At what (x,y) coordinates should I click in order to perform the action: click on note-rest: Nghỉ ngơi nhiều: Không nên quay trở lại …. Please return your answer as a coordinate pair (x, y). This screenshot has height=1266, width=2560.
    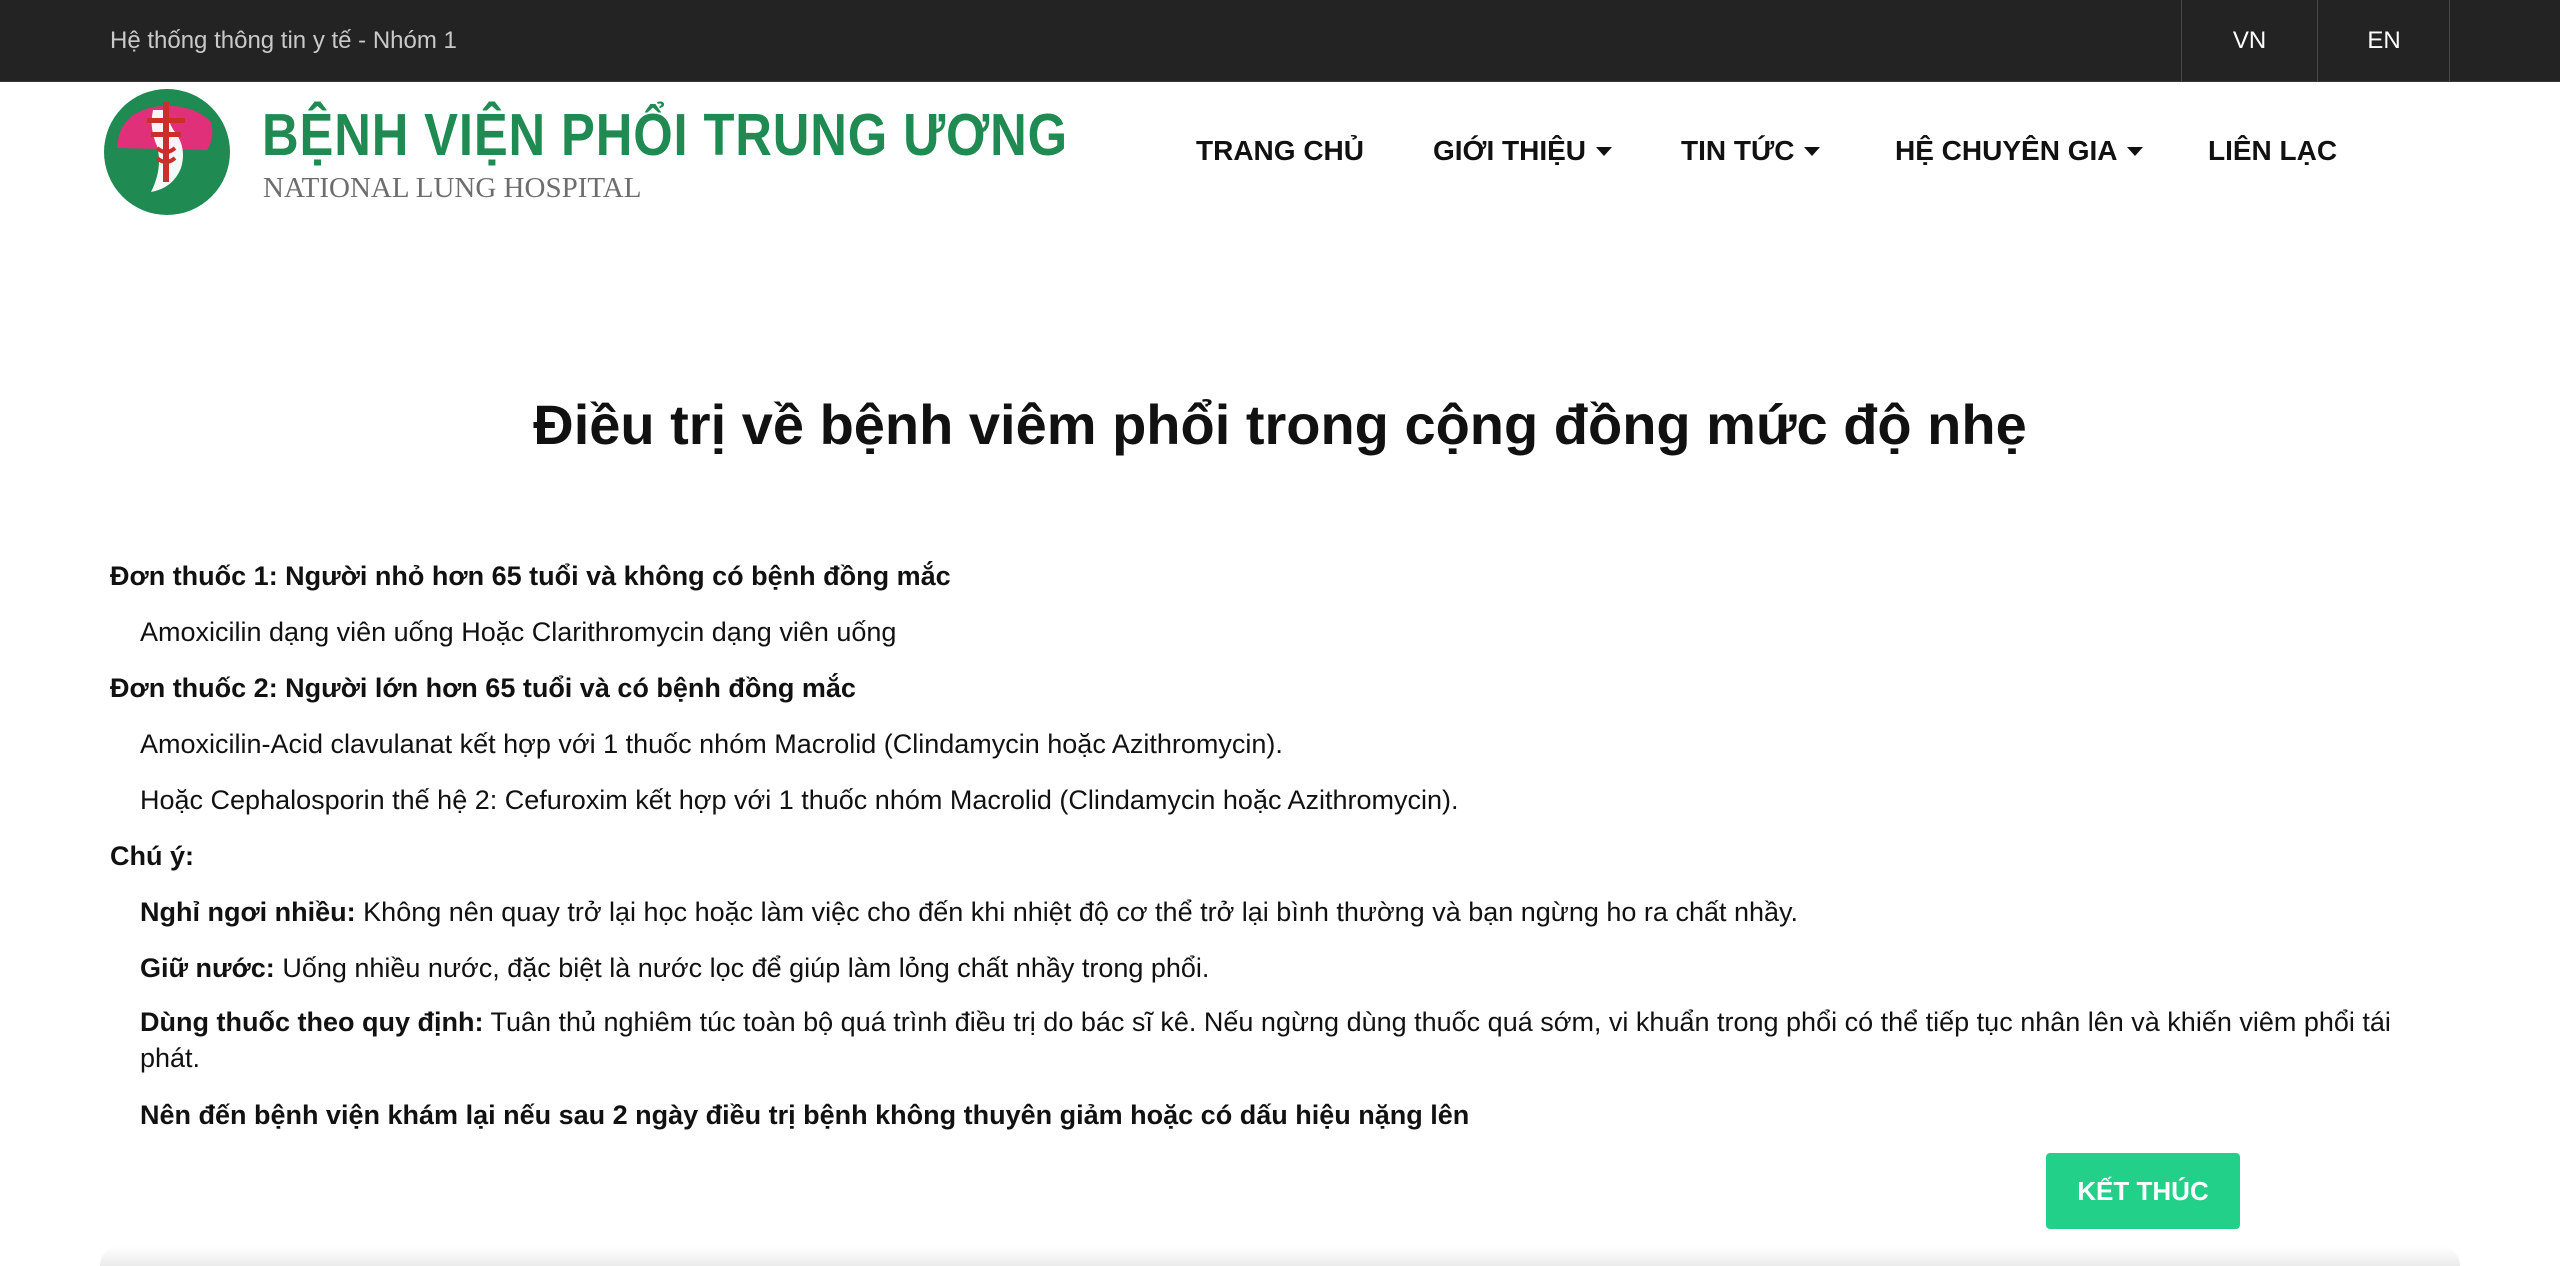
    Looking at the image, I should click on (969, 912).